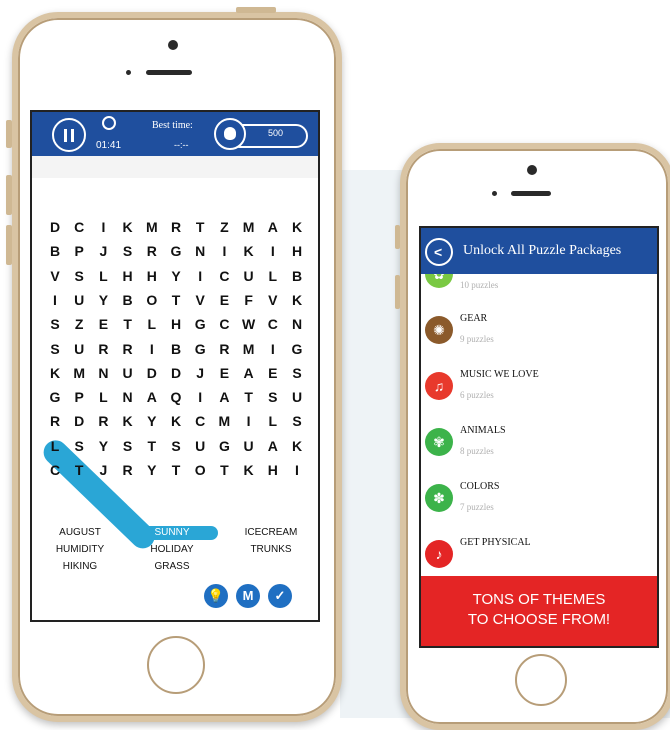  Describe the element at coordinates (539, 330) in the screenshot. I see `package-row: ✺ GEAR 9 puzzles` at that location.